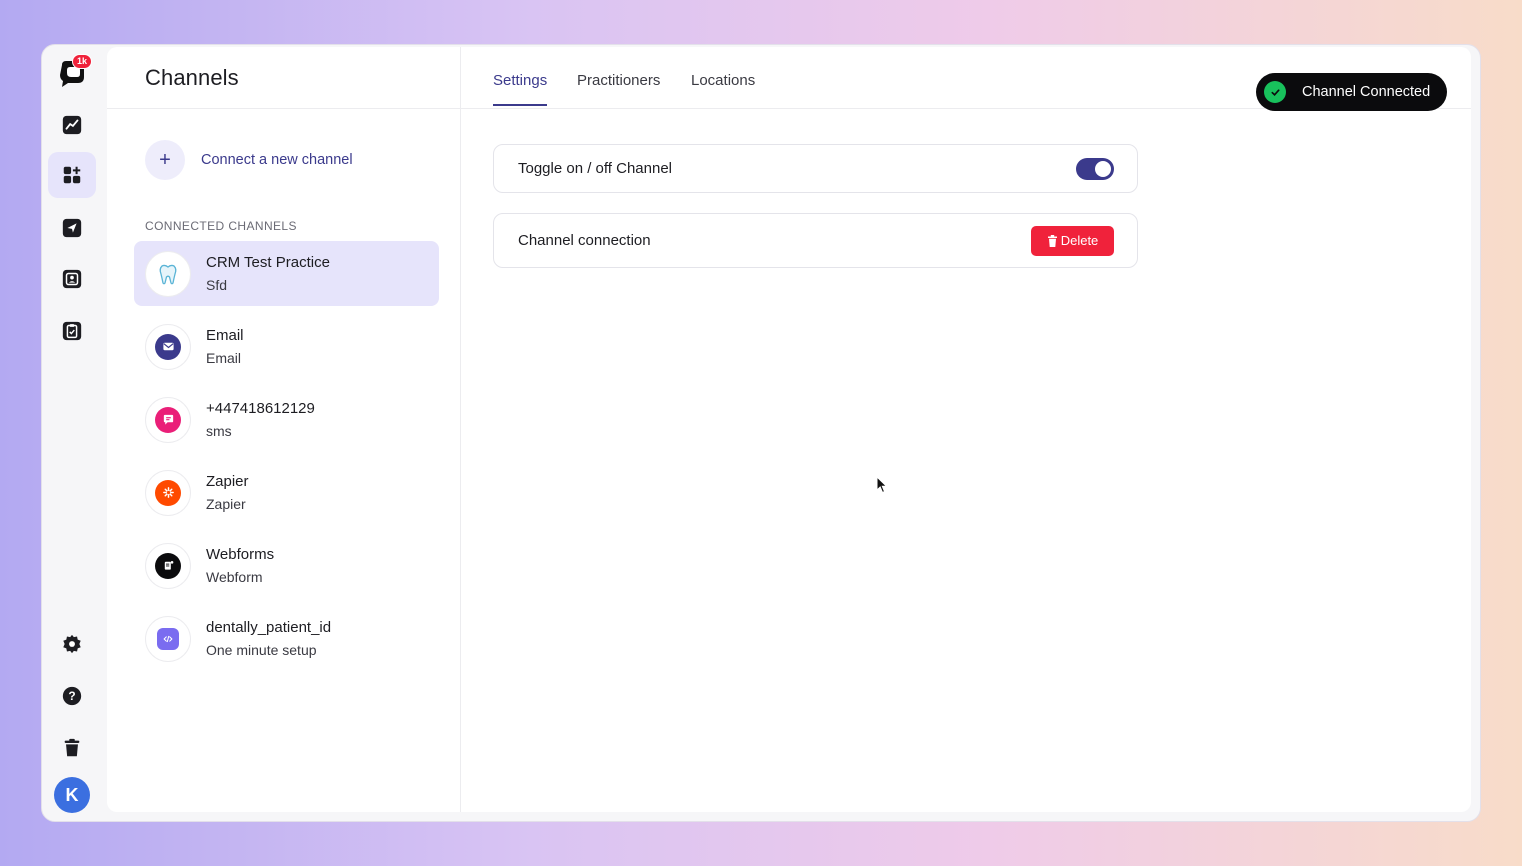 The image size is (1522, 866). Describe the element at coordinates (815, 240) in the screenshot. I see `channel-connection-card: Channel connection Delete` at that location.